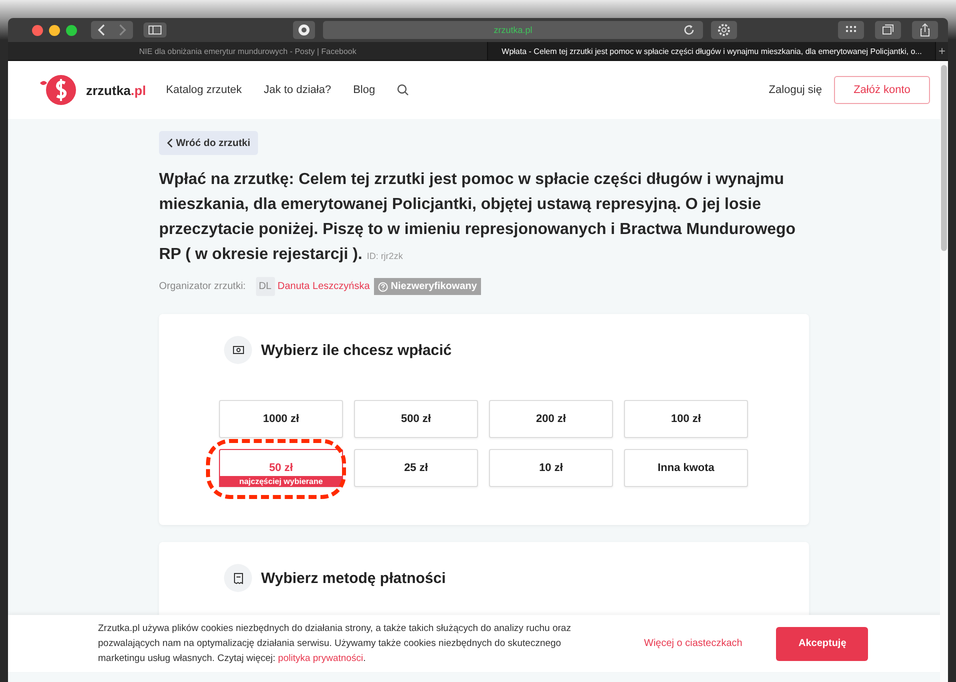 This screenshot has width=956, height=682. I want to click on cookie-notice: Zrzutka.pl używa plików cookies niezbędnych do działania strony, a także takich służących do analizy ruchu oraz pozwalających nam na optymalizację działania serwisu. Używamy także cookies niezbędnych do skutecznego marketingu usług własnych. Czytaj więcej: polityka prywatności., so click(335, 644).